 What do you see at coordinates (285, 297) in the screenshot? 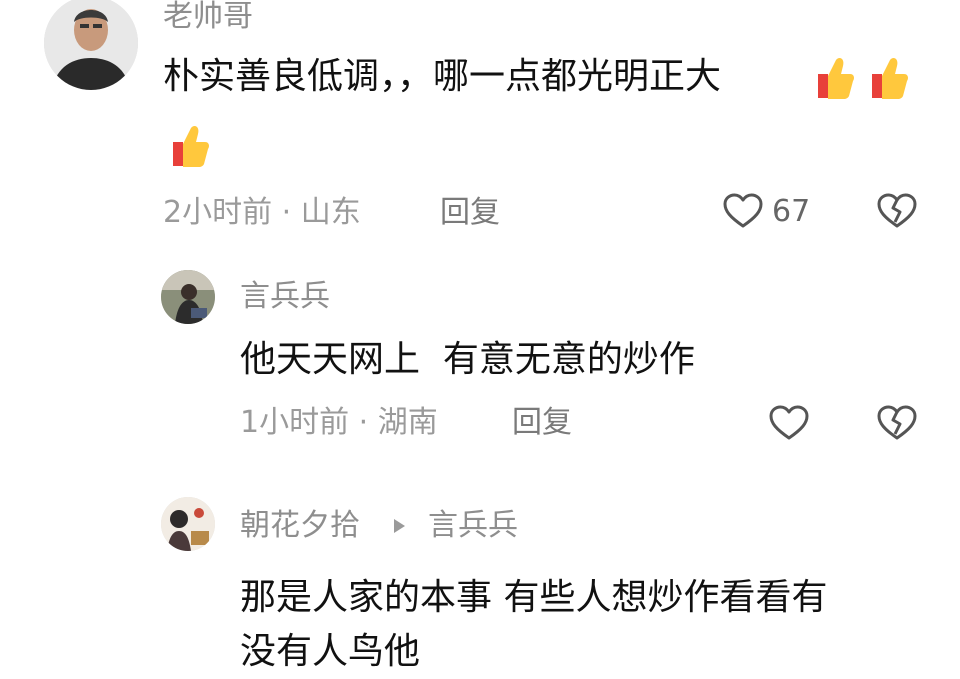
I see `comment-author: 言兵兵` at bounding box center [285, 297].